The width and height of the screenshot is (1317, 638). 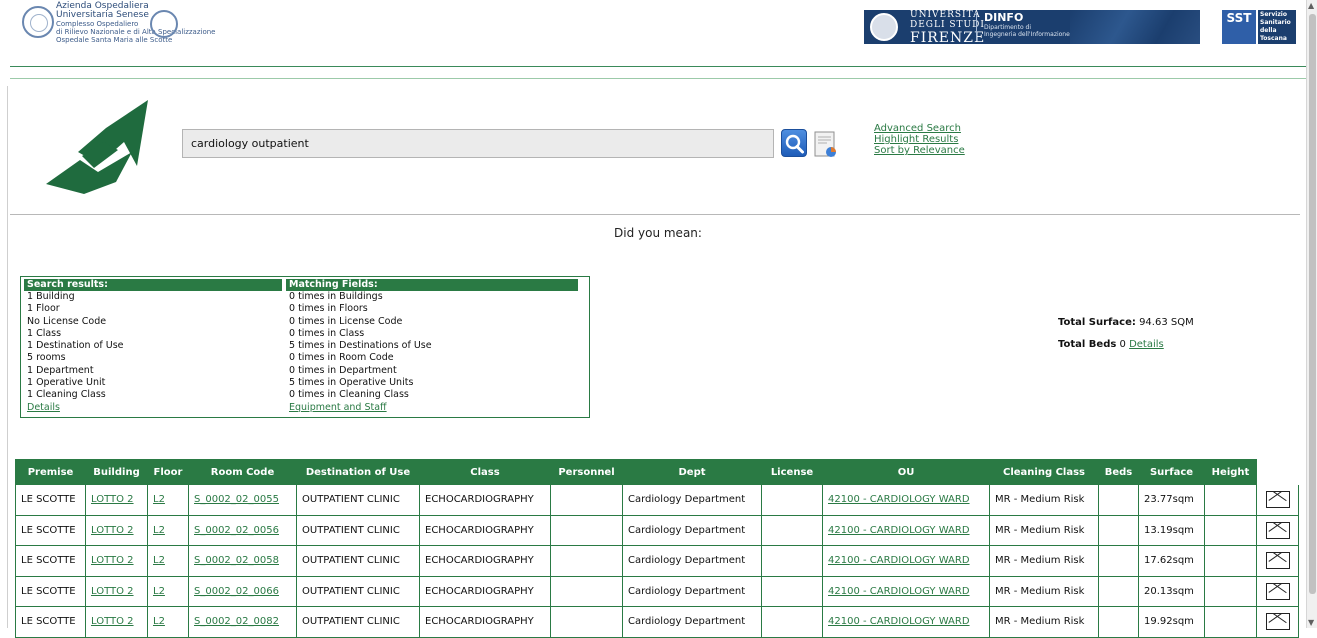 What do you see at coordinates (692, 472) in the screenshot?
I see `col-dept: Dept` at bounding box center [692, 472].